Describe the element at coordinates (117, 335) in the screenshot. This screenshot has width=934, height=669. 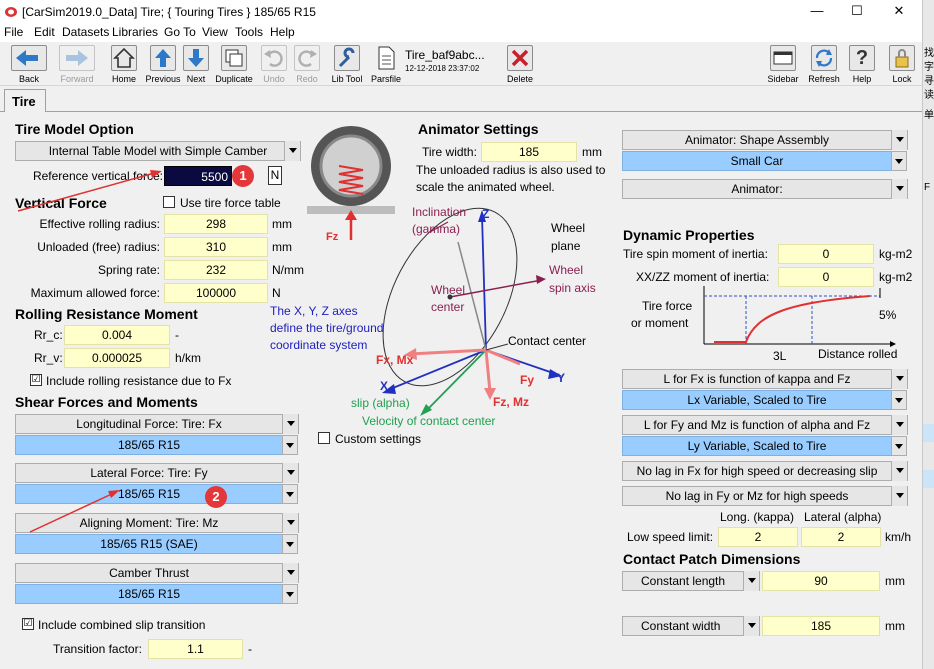
I see `rrc-input: 0.004` at that location.